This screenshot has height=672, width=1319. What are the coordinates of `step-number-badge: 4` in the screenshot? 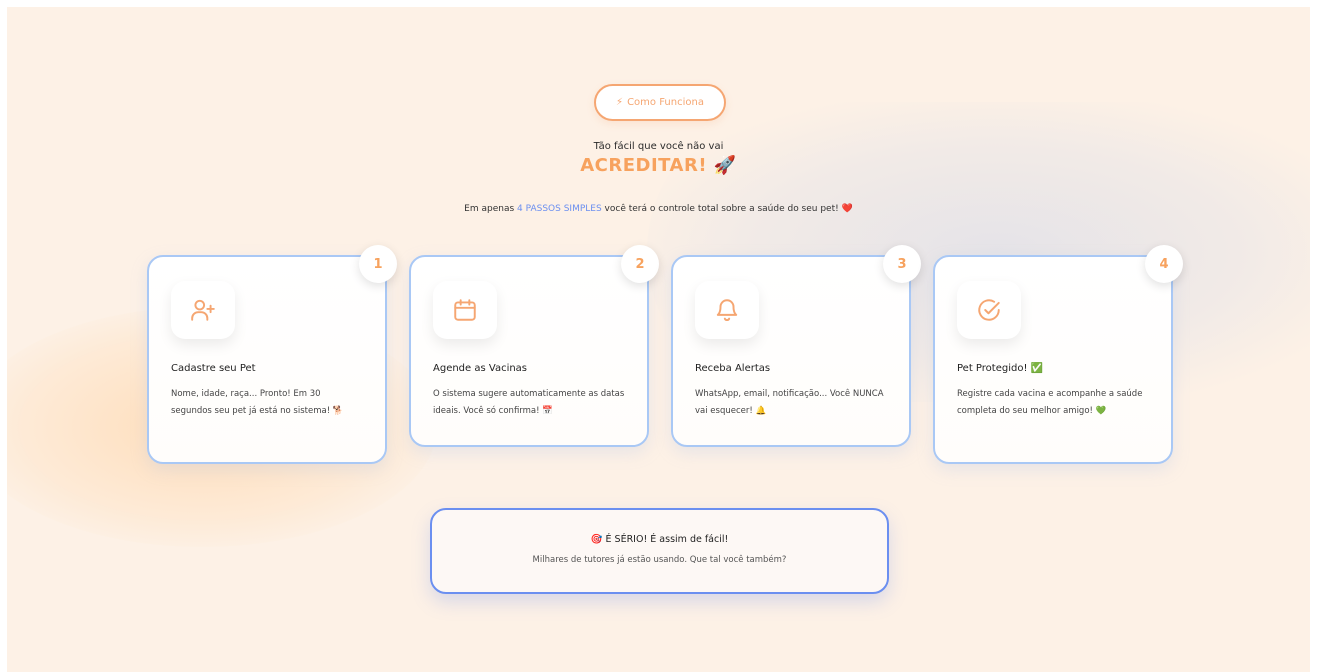 It's located at (1164, 264).